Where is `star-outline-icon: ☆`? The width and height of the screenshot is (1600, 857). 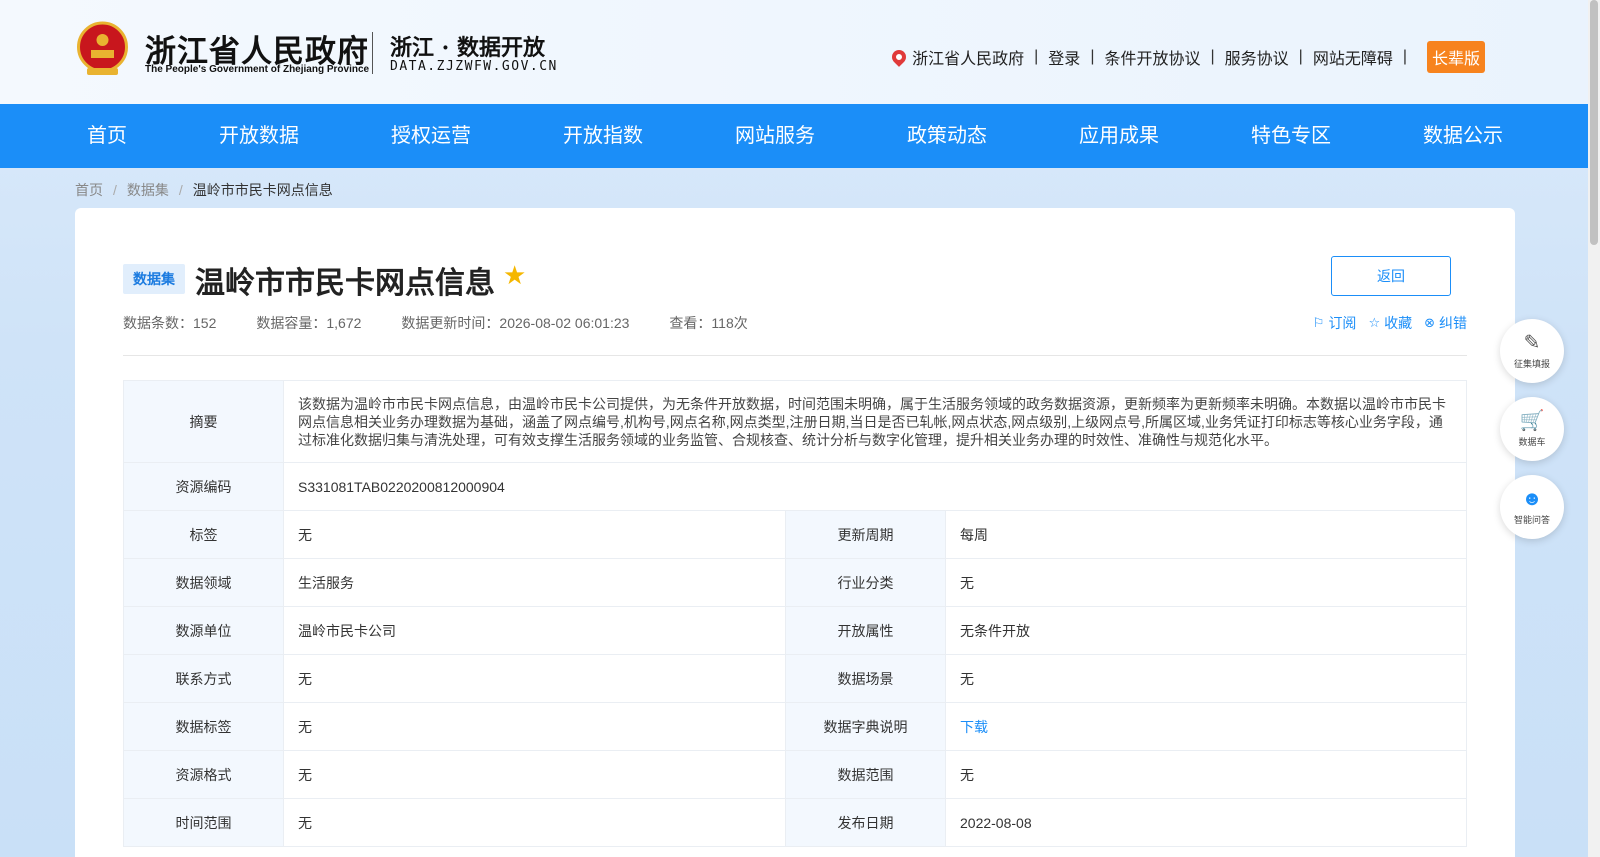
star-outline-icon: ☆ is located at coordinates (1374, 322).